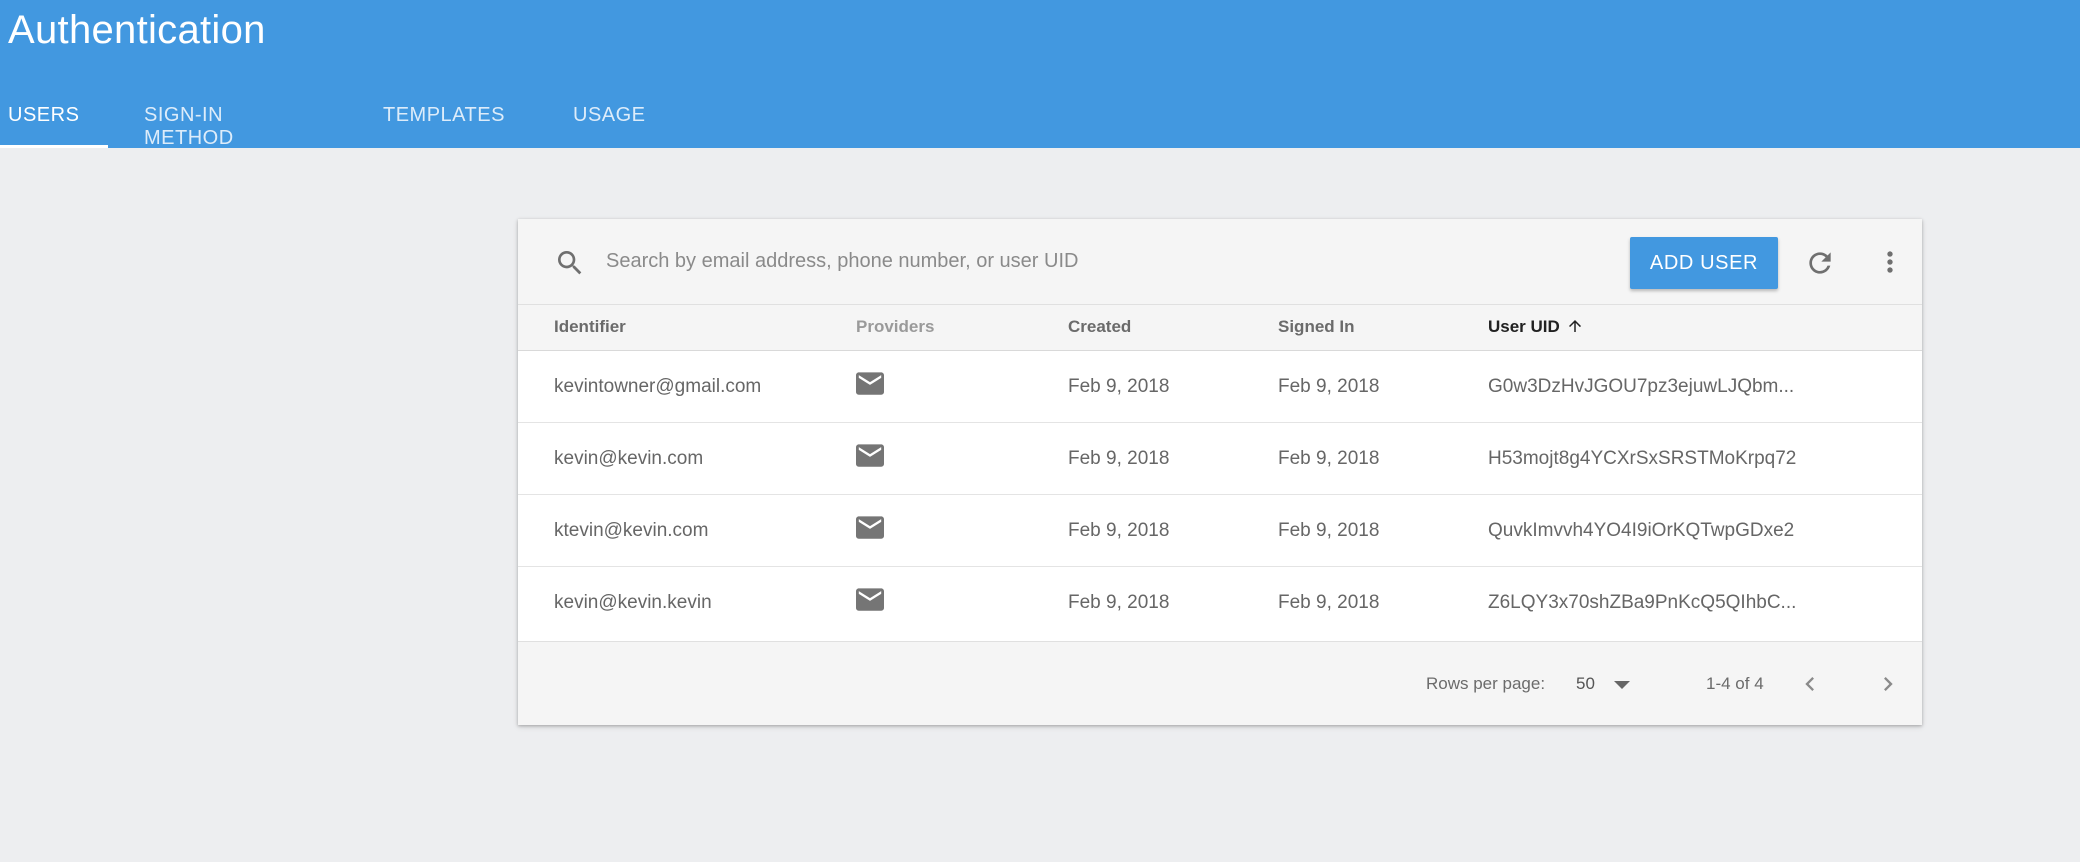 This screenshot has height=862, width=2080. What do you see at coordinates (189, 127) in the screenshot?
I see `tab-sign-in-method: SIGN-IN METHOD` at bounding box center [189, 127].